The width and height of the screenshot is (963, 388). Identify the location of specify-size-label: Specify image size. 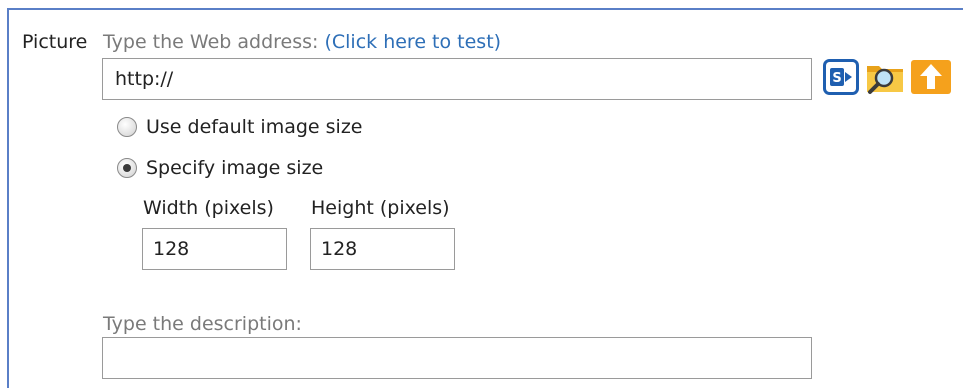
(235, 168).